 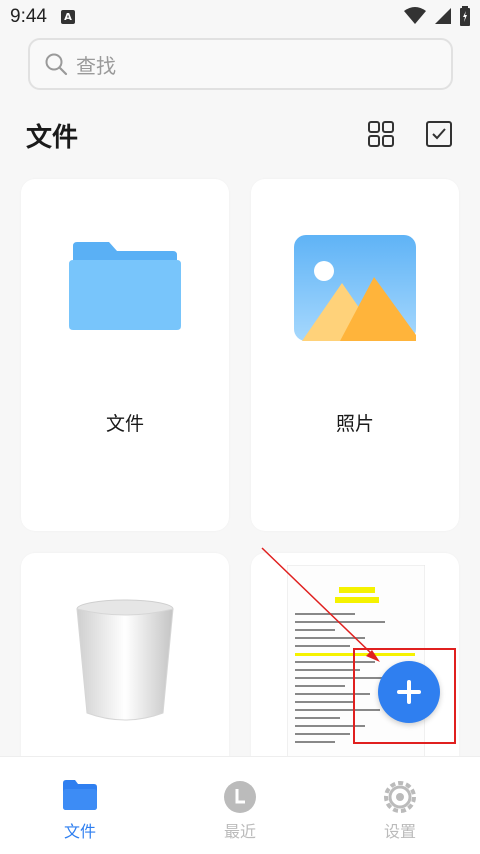 I want to click on status-icons, so click(x=437, y=16).